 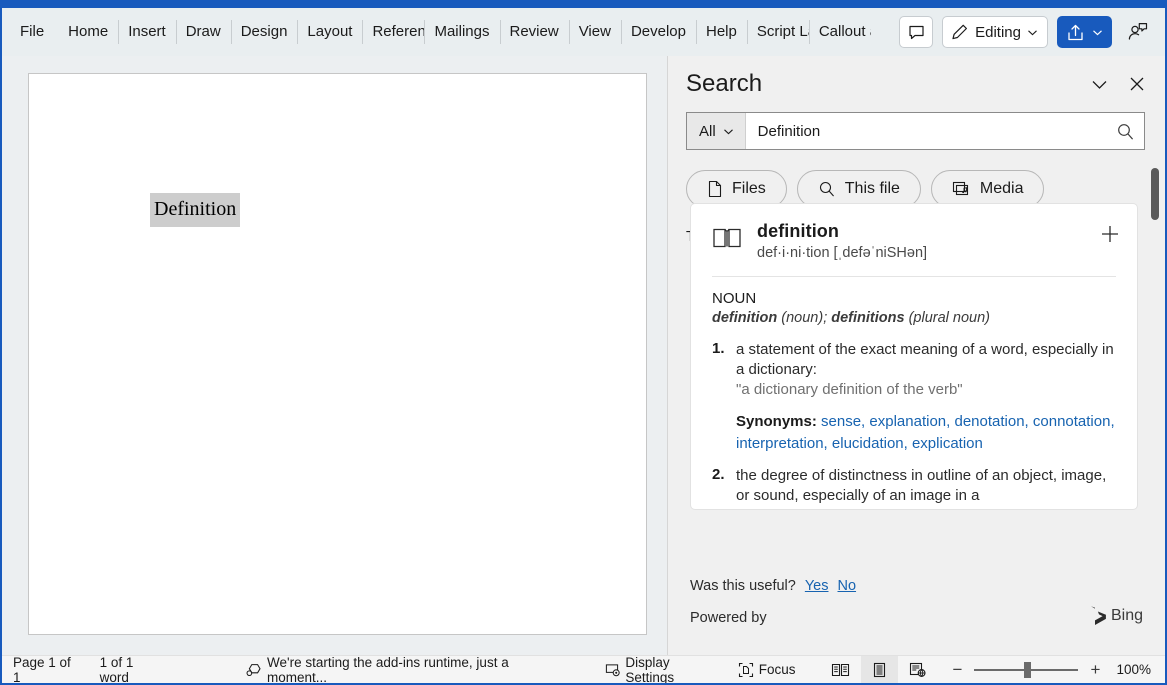 What do you see at coordinates (909, 421) in the screenshot?
I see `synonym-link: explanation,` at bounding box center [909, 421].